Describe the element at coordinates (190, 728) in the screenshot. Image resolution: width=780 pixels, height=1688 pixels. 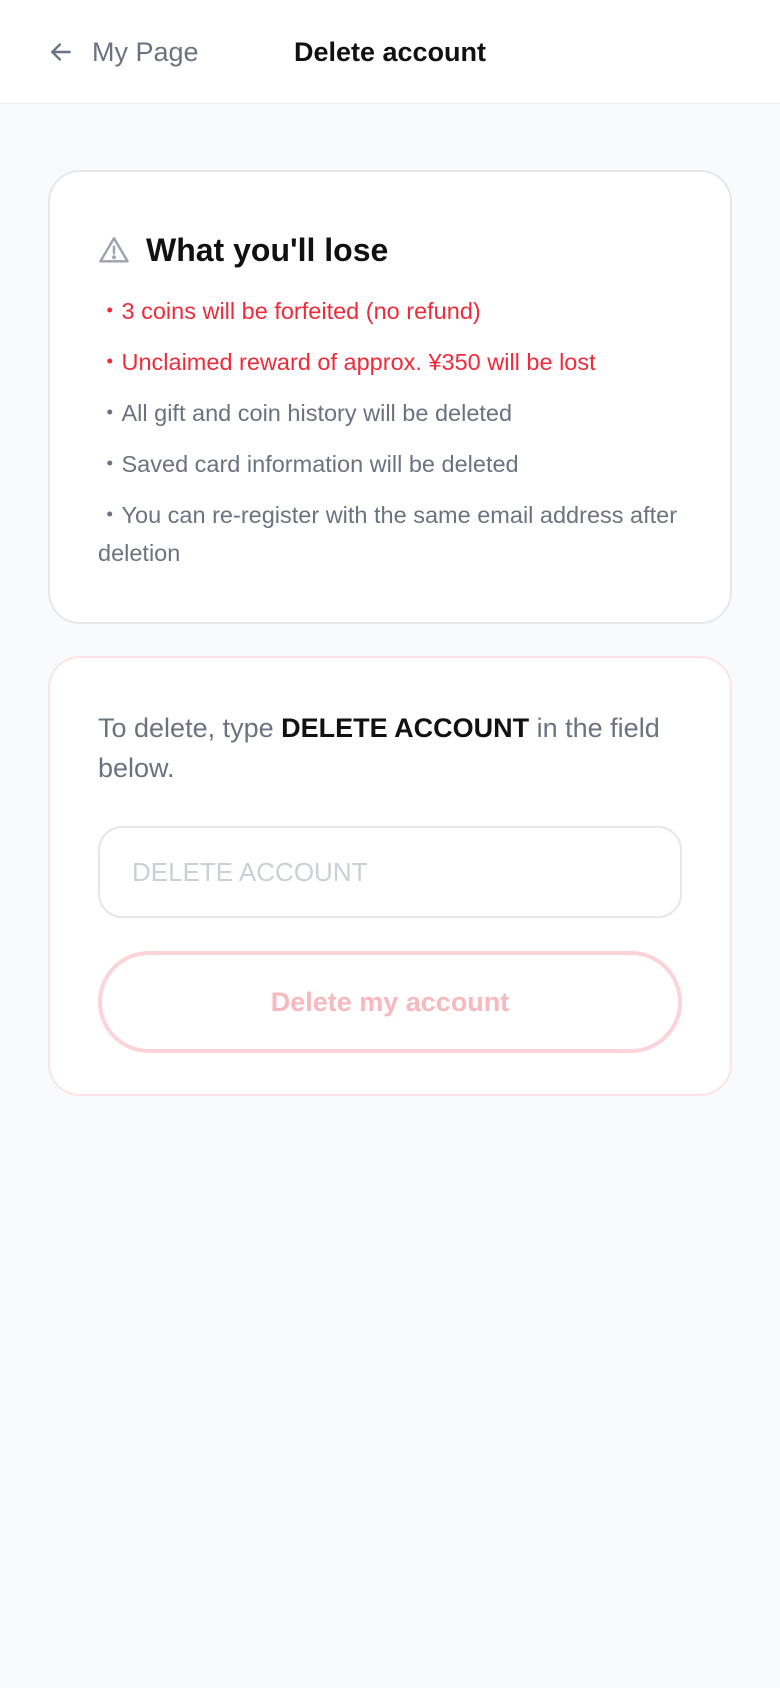
I see `instruction-before: To delete, type` at that location.